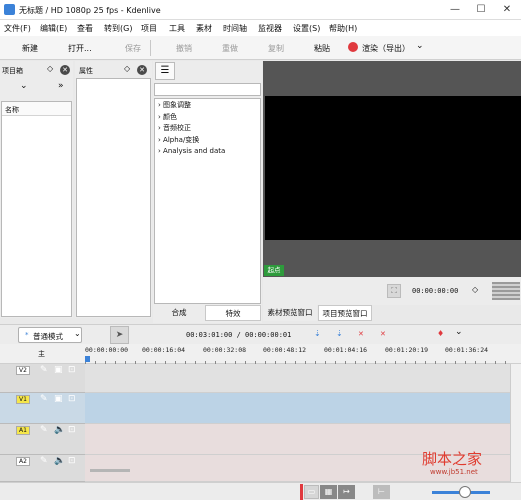 The height and width of the screenshot is (500, 521). Describe the element at coordinates (467, 350) in the screenshot. I see `ruler-tick-label: 00:01:36:24` at that location.